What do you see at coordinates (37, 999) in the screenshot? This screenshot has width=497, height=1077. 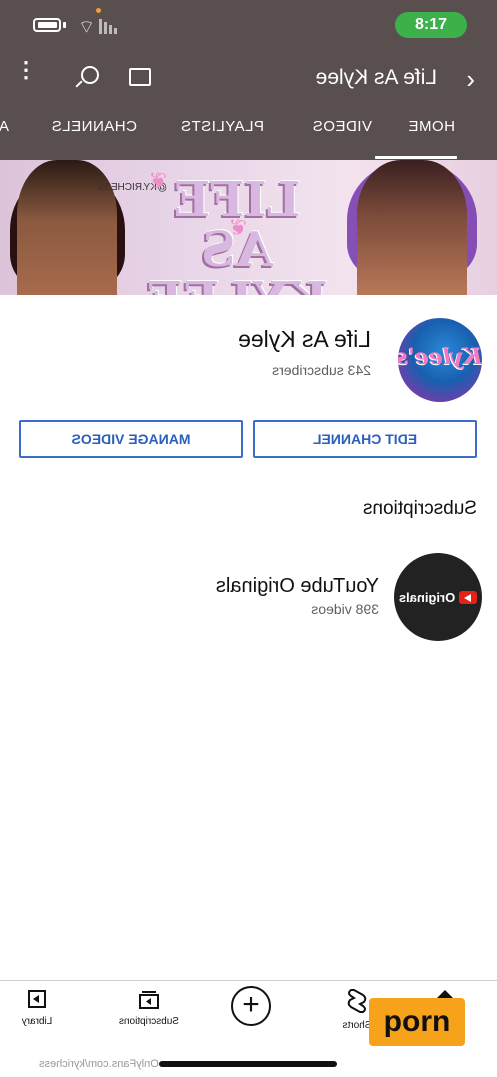 I see `library-icon` at bounding box center [37, 999].